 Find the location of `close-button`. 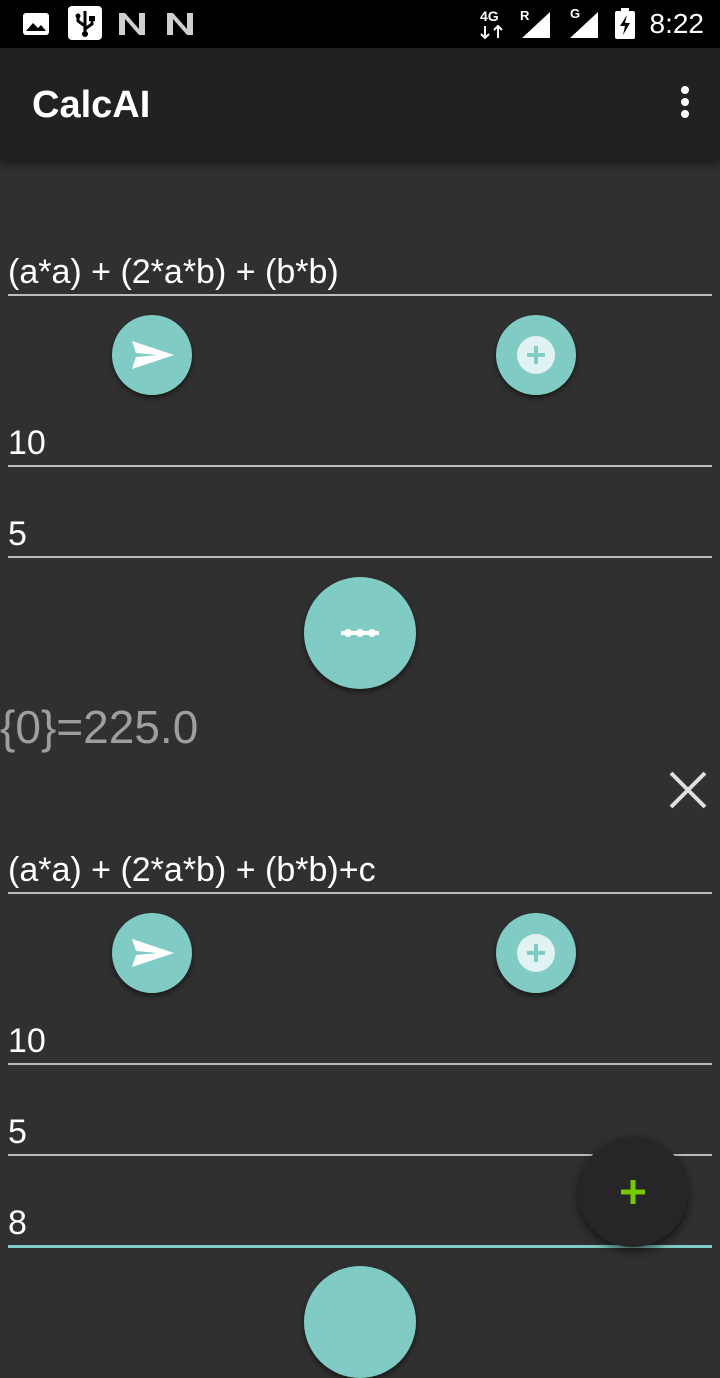

close-button is located at coordinates (688, 790).